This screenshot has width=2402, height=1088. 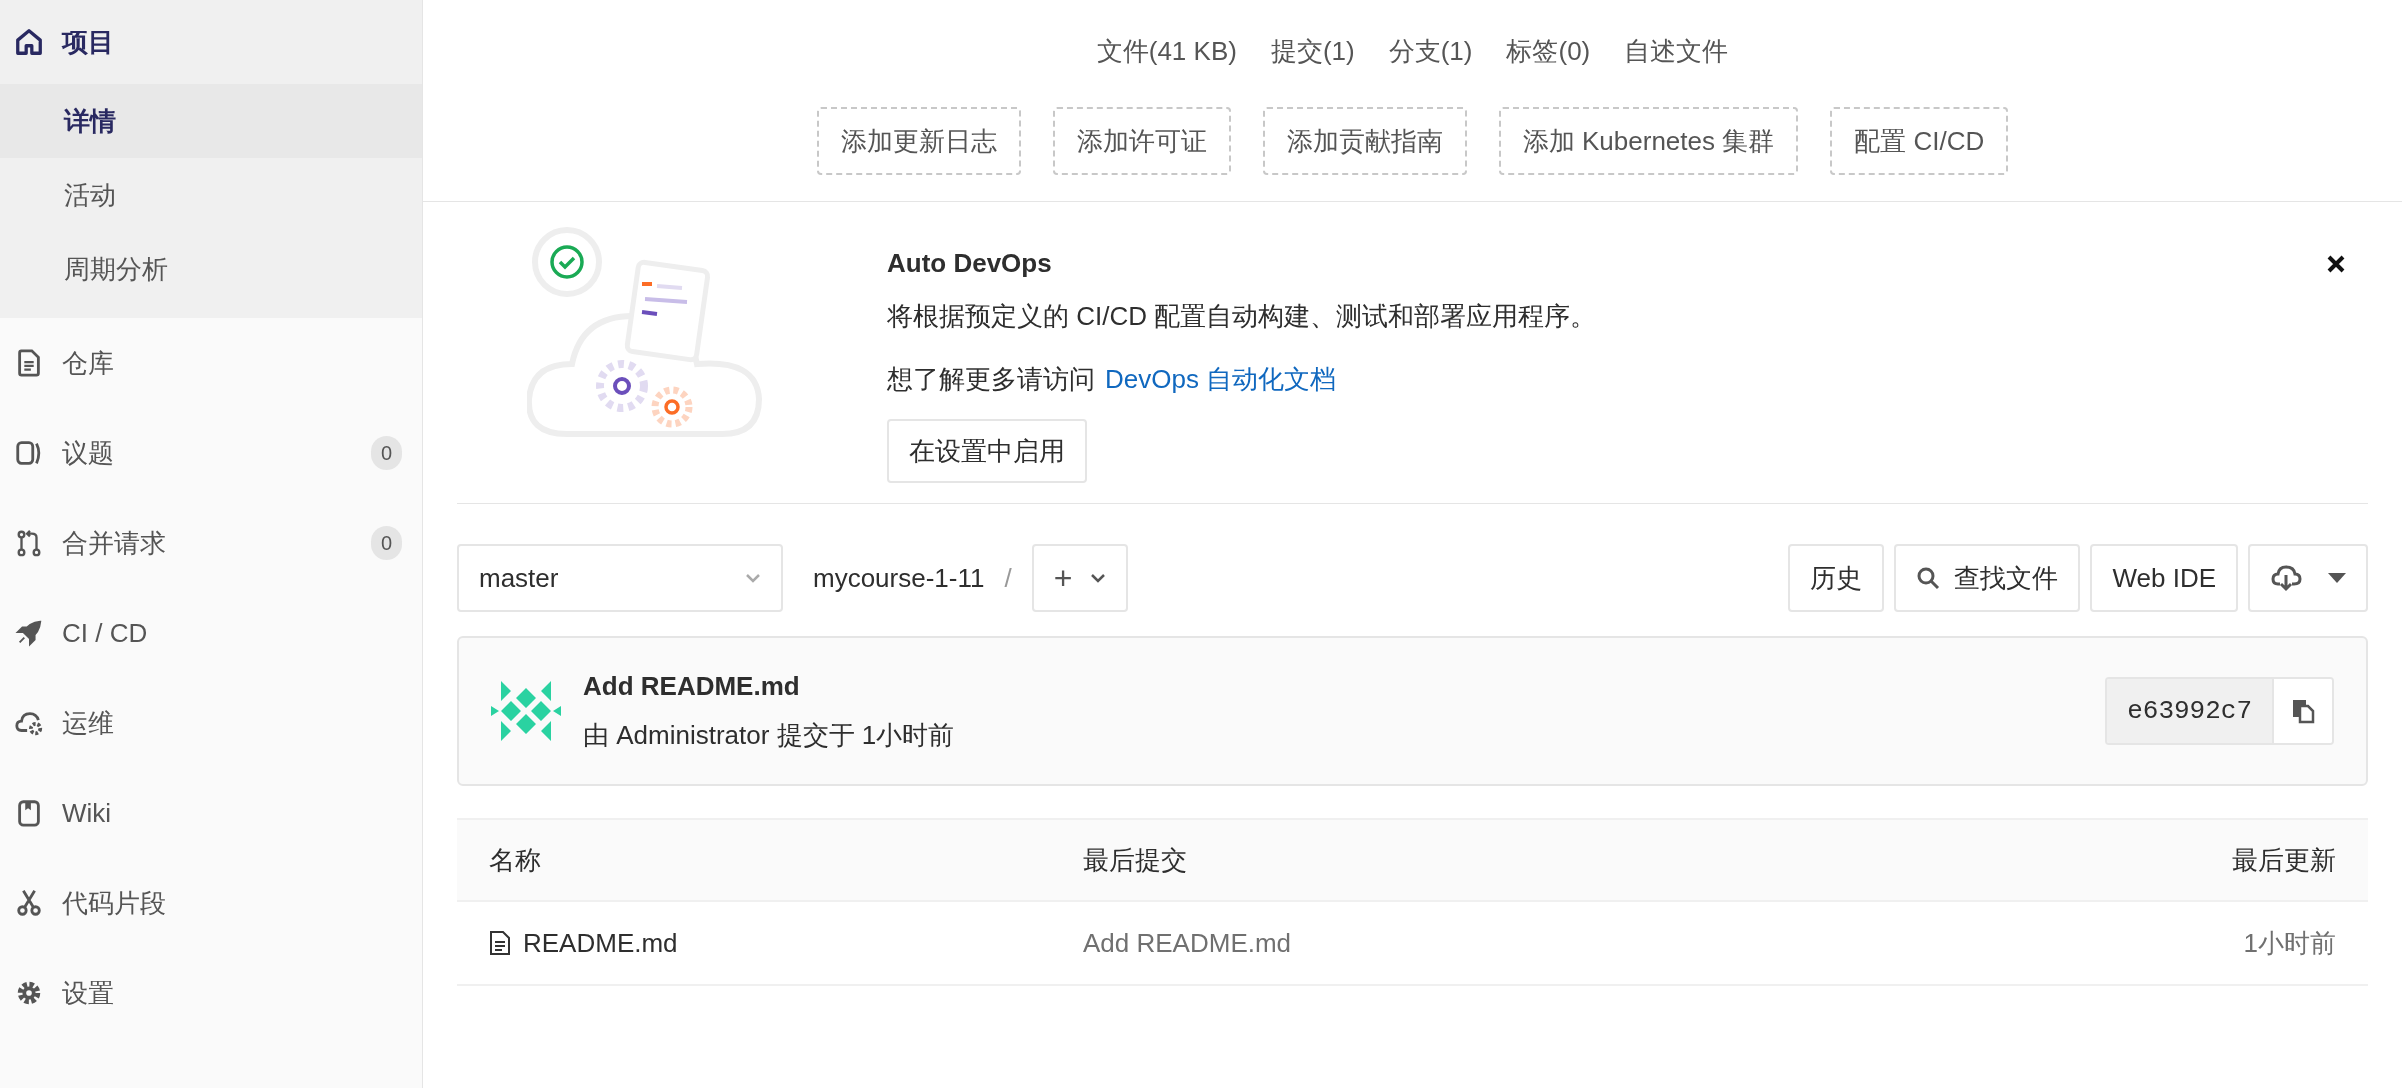 What do you see at coordinates (600, 943) in the screenshot?
I see `file-name-link: README.md` at bounding box center [600, 943].